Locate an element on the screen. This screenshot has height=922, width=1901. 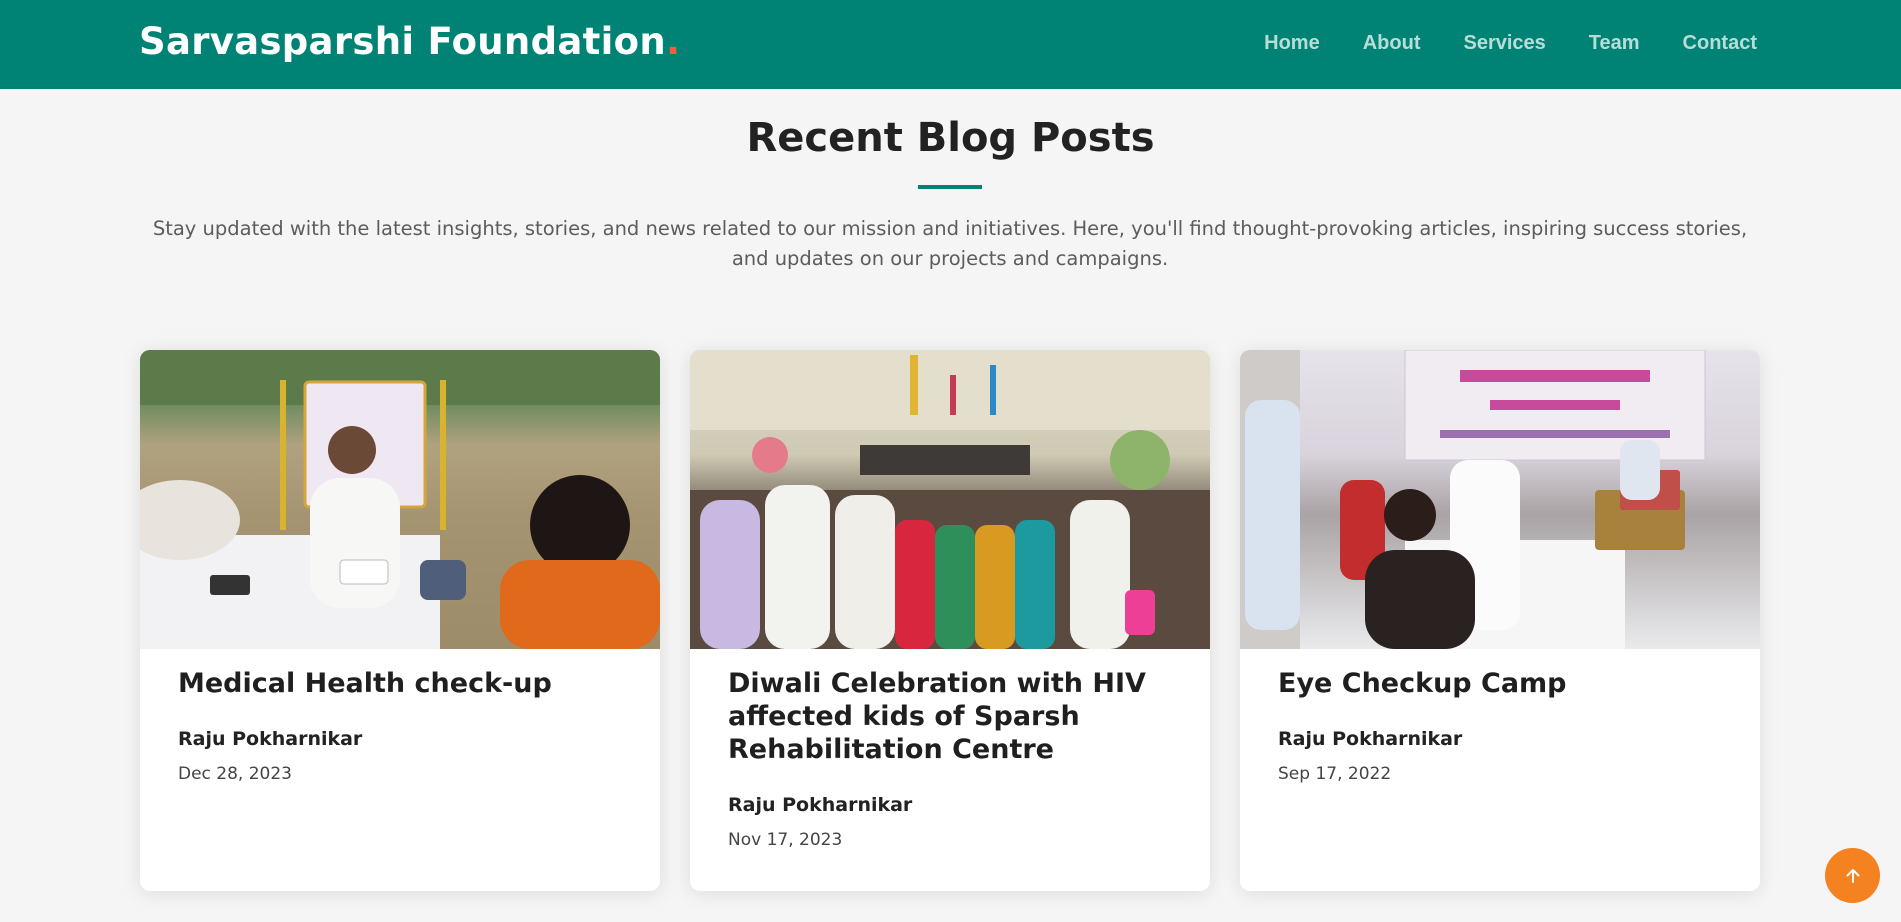
nav-home: Home is located at coordinates (1292, 43).